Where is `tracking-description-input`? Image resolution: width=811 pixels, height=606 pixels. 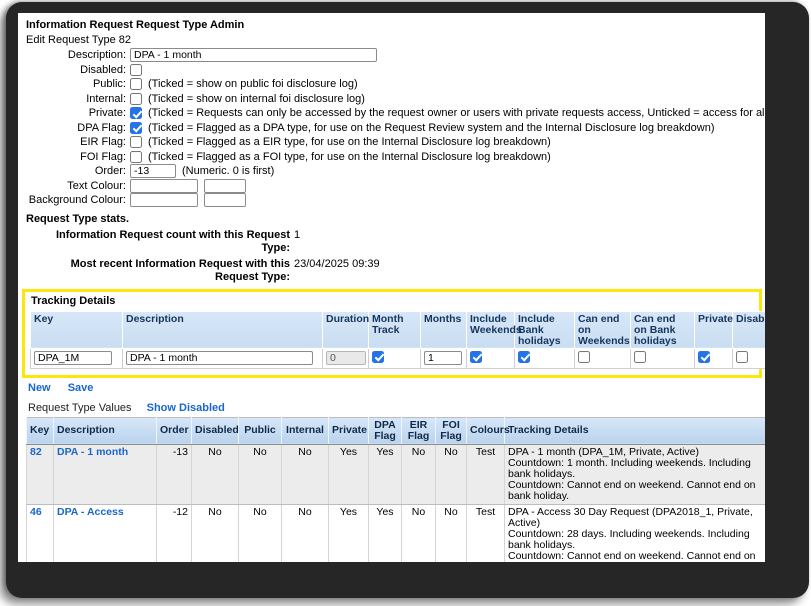 tracking-description-input is located at coordinates (220, 358).